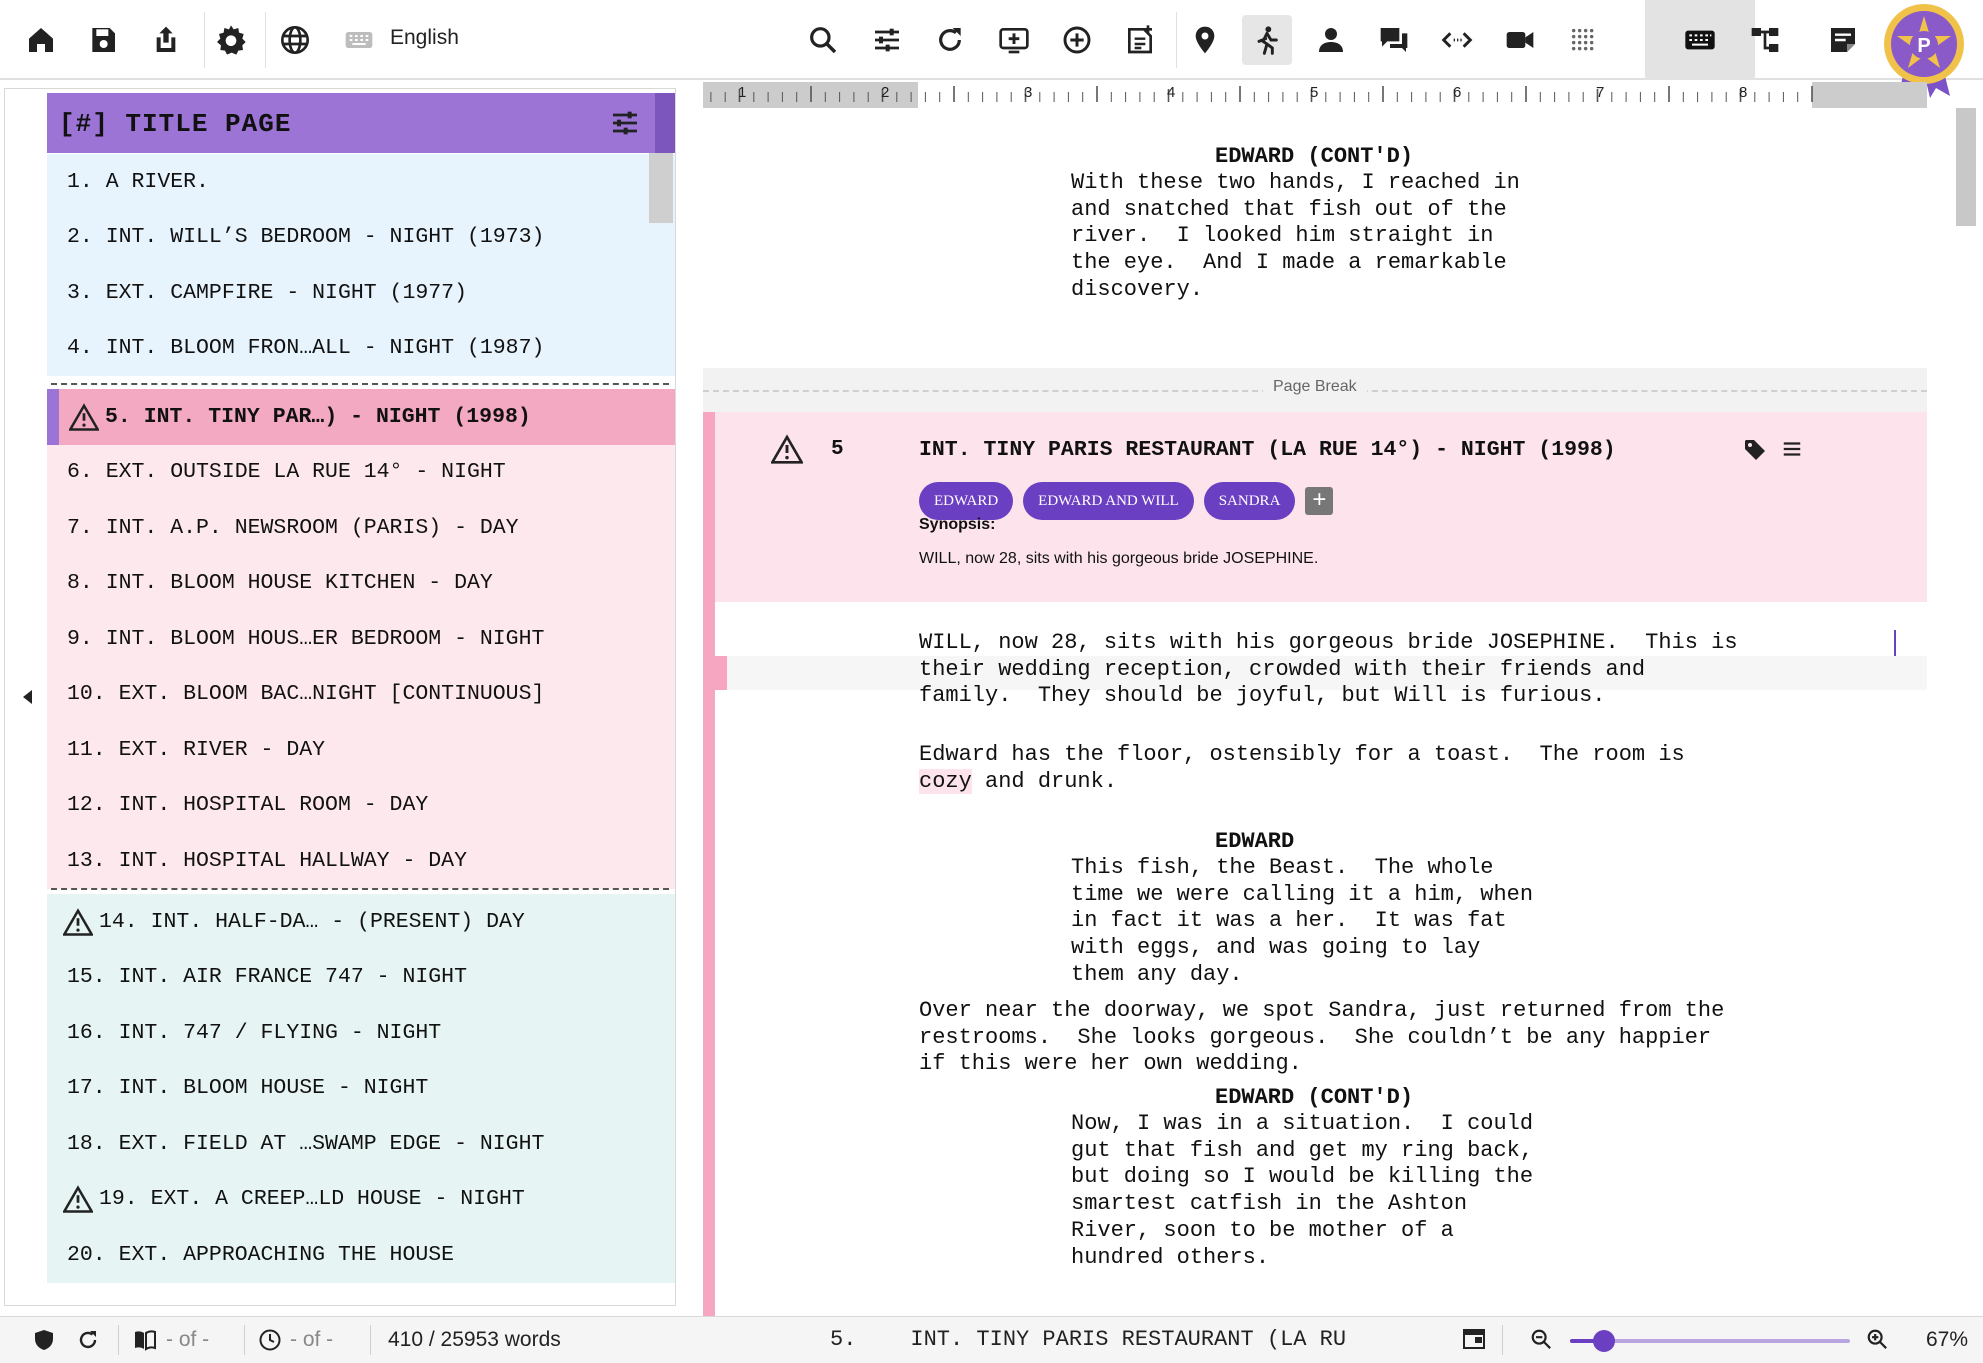 This screenshot has width=1983, height=1363. What do you see at coordinates (295, 40) in the screenshot?
I see `globe-icon` at bounding box center [295, 40].